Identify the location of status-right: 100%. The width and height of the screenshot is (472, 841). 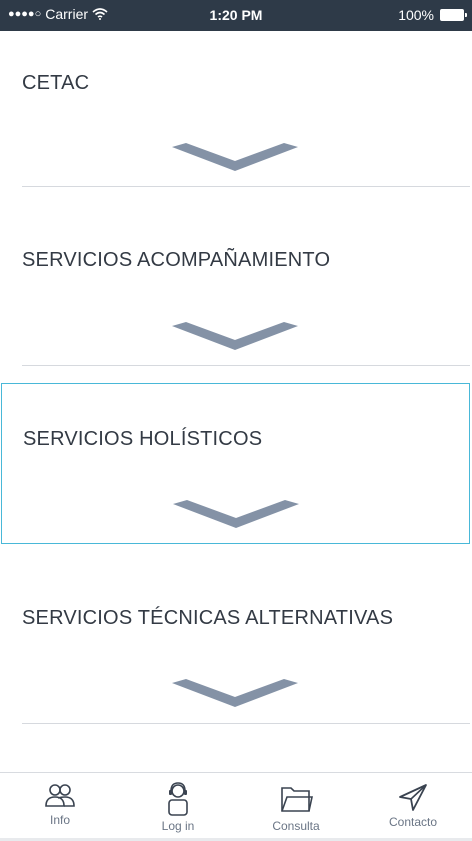
(432, 15).